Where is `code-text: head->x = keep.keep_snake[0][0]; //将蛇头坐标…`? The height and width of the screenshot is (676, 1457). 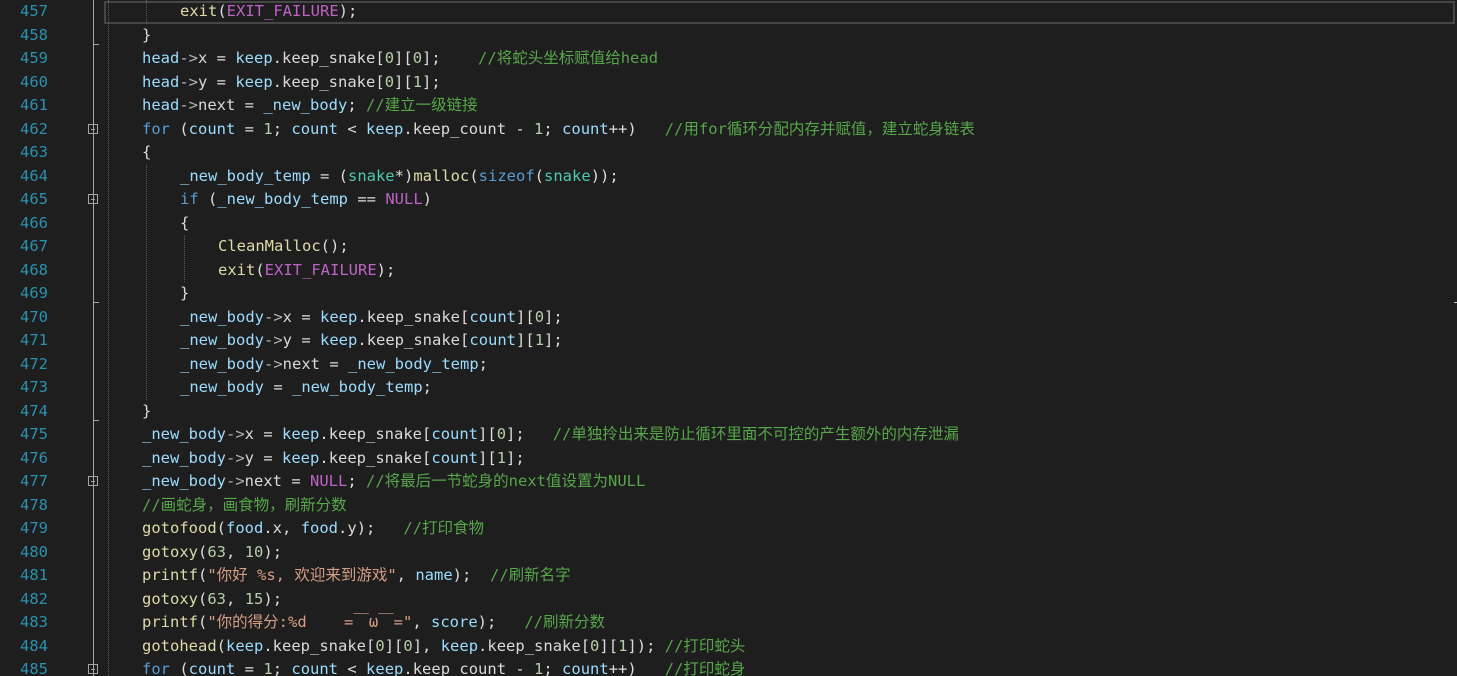
code-text: head->x = keep.keep_snake[0][0]; //将蛇头坐标… is located at coordinates (400, 59).